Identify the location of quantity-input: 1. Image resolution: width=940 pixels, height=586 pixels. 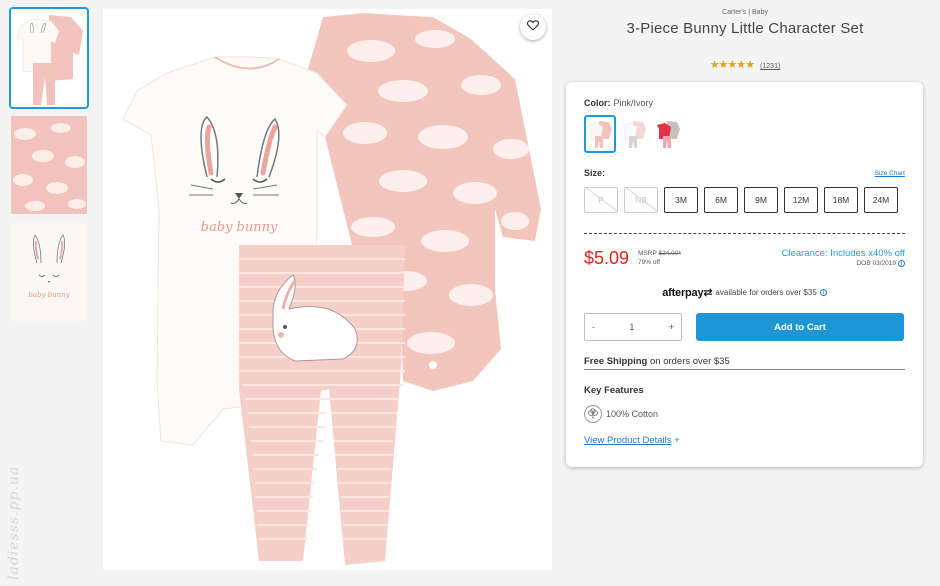
(631, 327).